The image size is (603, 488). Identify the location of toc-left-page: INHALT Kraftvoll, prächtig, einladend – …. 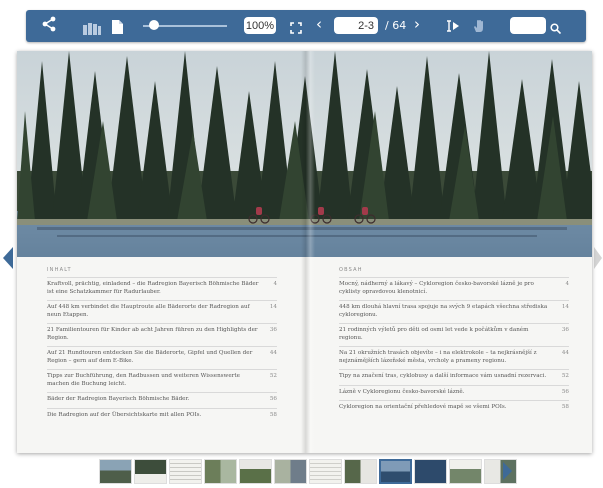
(162, 345).